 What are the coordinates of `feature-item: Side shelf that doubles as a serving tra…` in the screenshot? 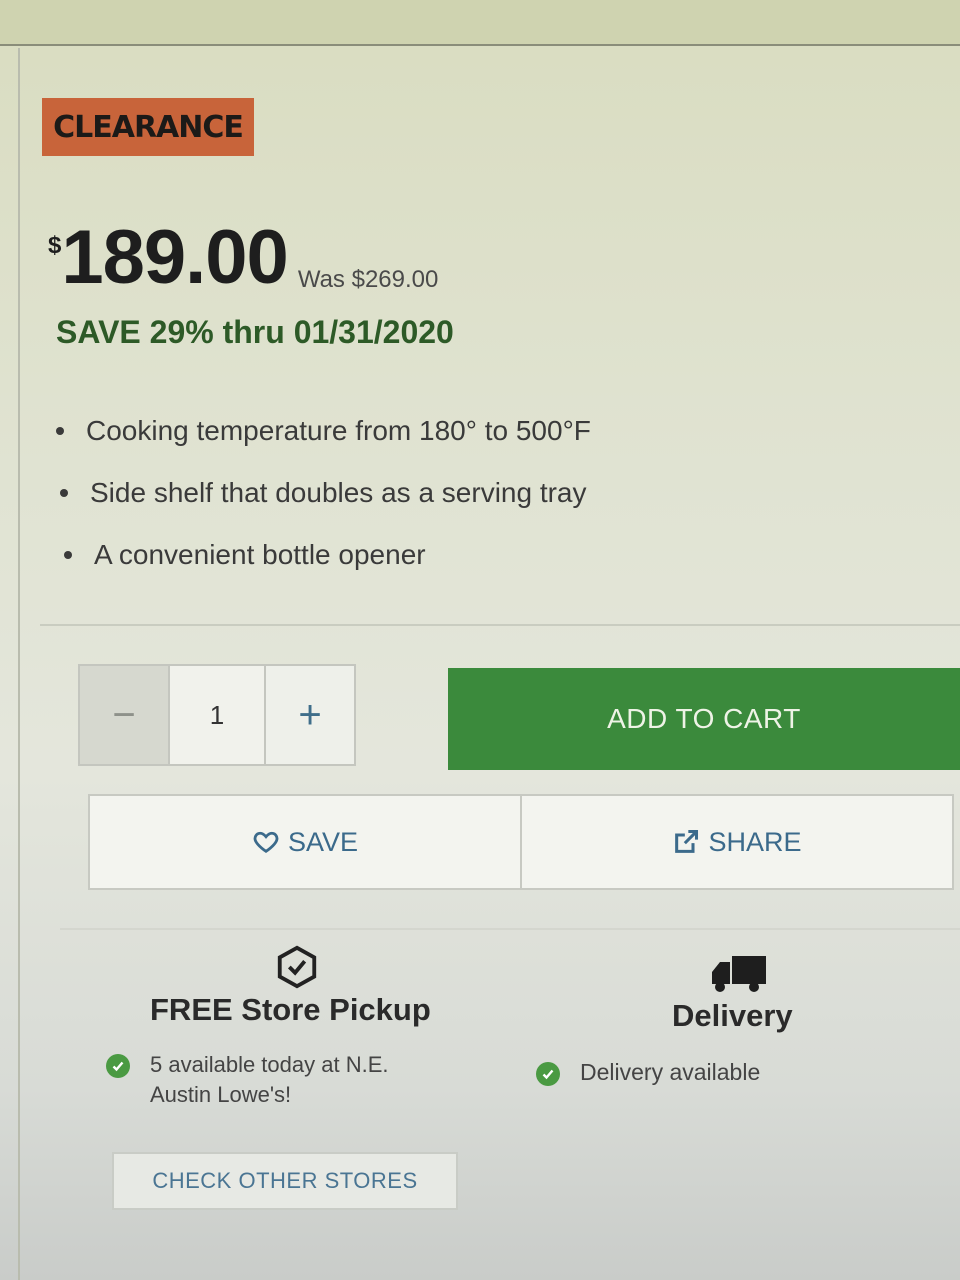 It's located at (325, 493).